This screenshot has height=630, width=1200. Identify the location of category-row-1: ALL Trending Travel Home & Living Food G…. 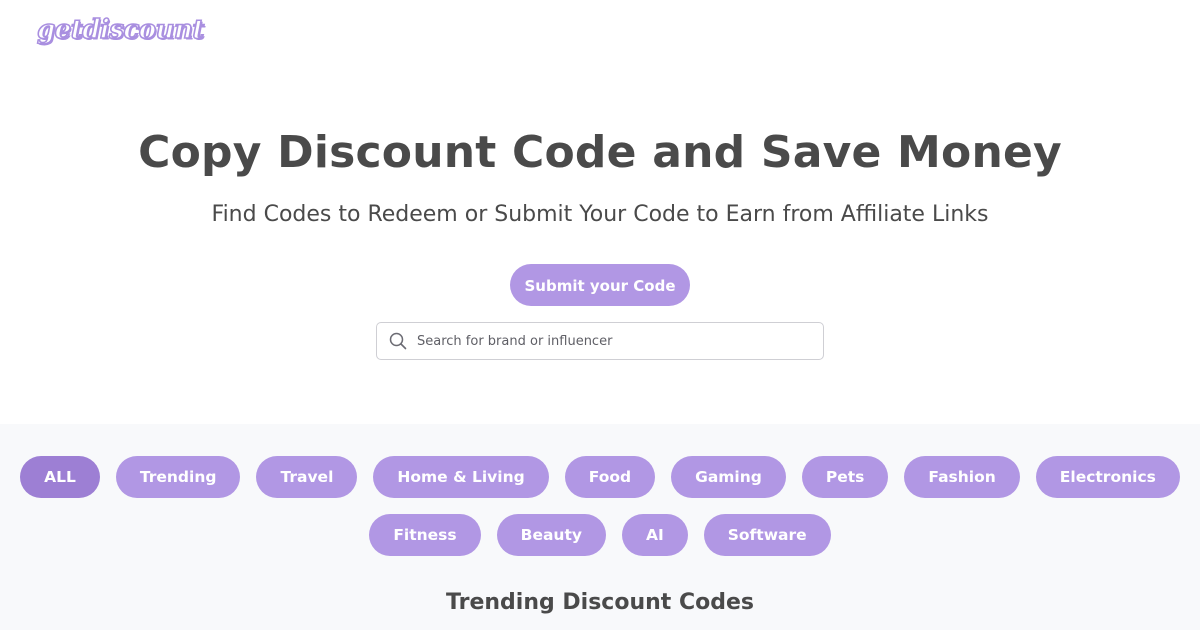
(600, 477).